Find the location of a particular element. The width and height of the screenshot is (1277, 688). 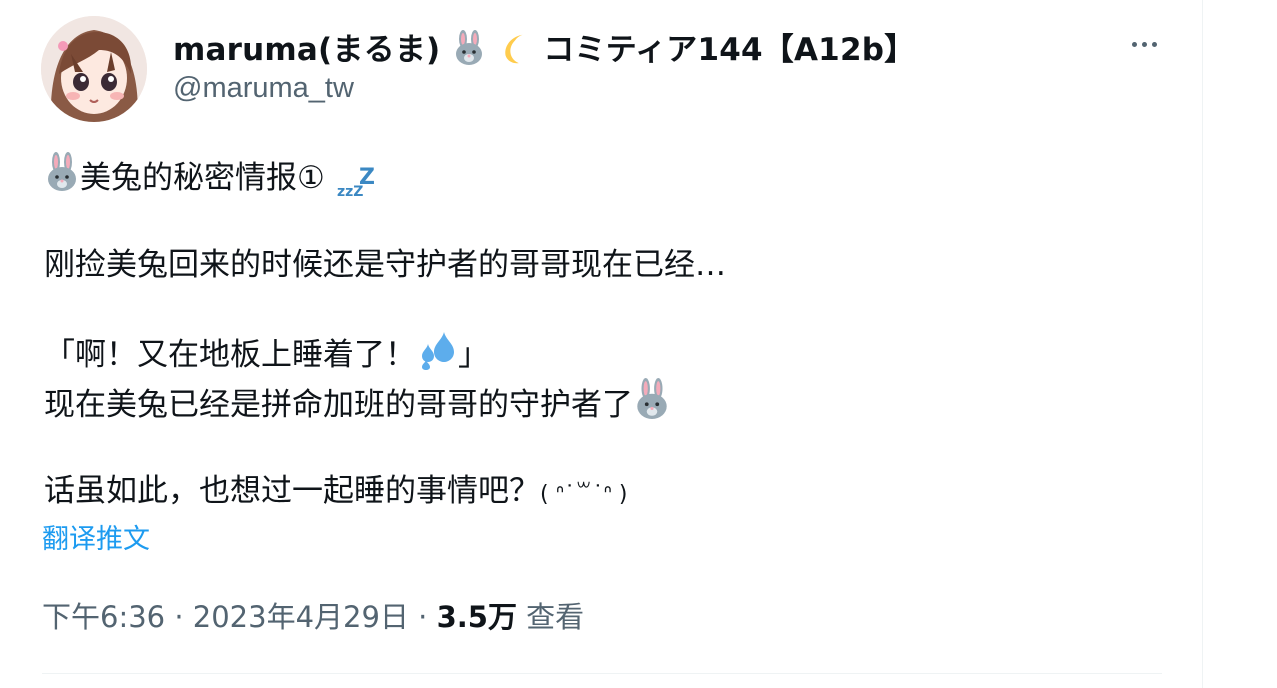

author-avatar is located at coordinates (94, 69).